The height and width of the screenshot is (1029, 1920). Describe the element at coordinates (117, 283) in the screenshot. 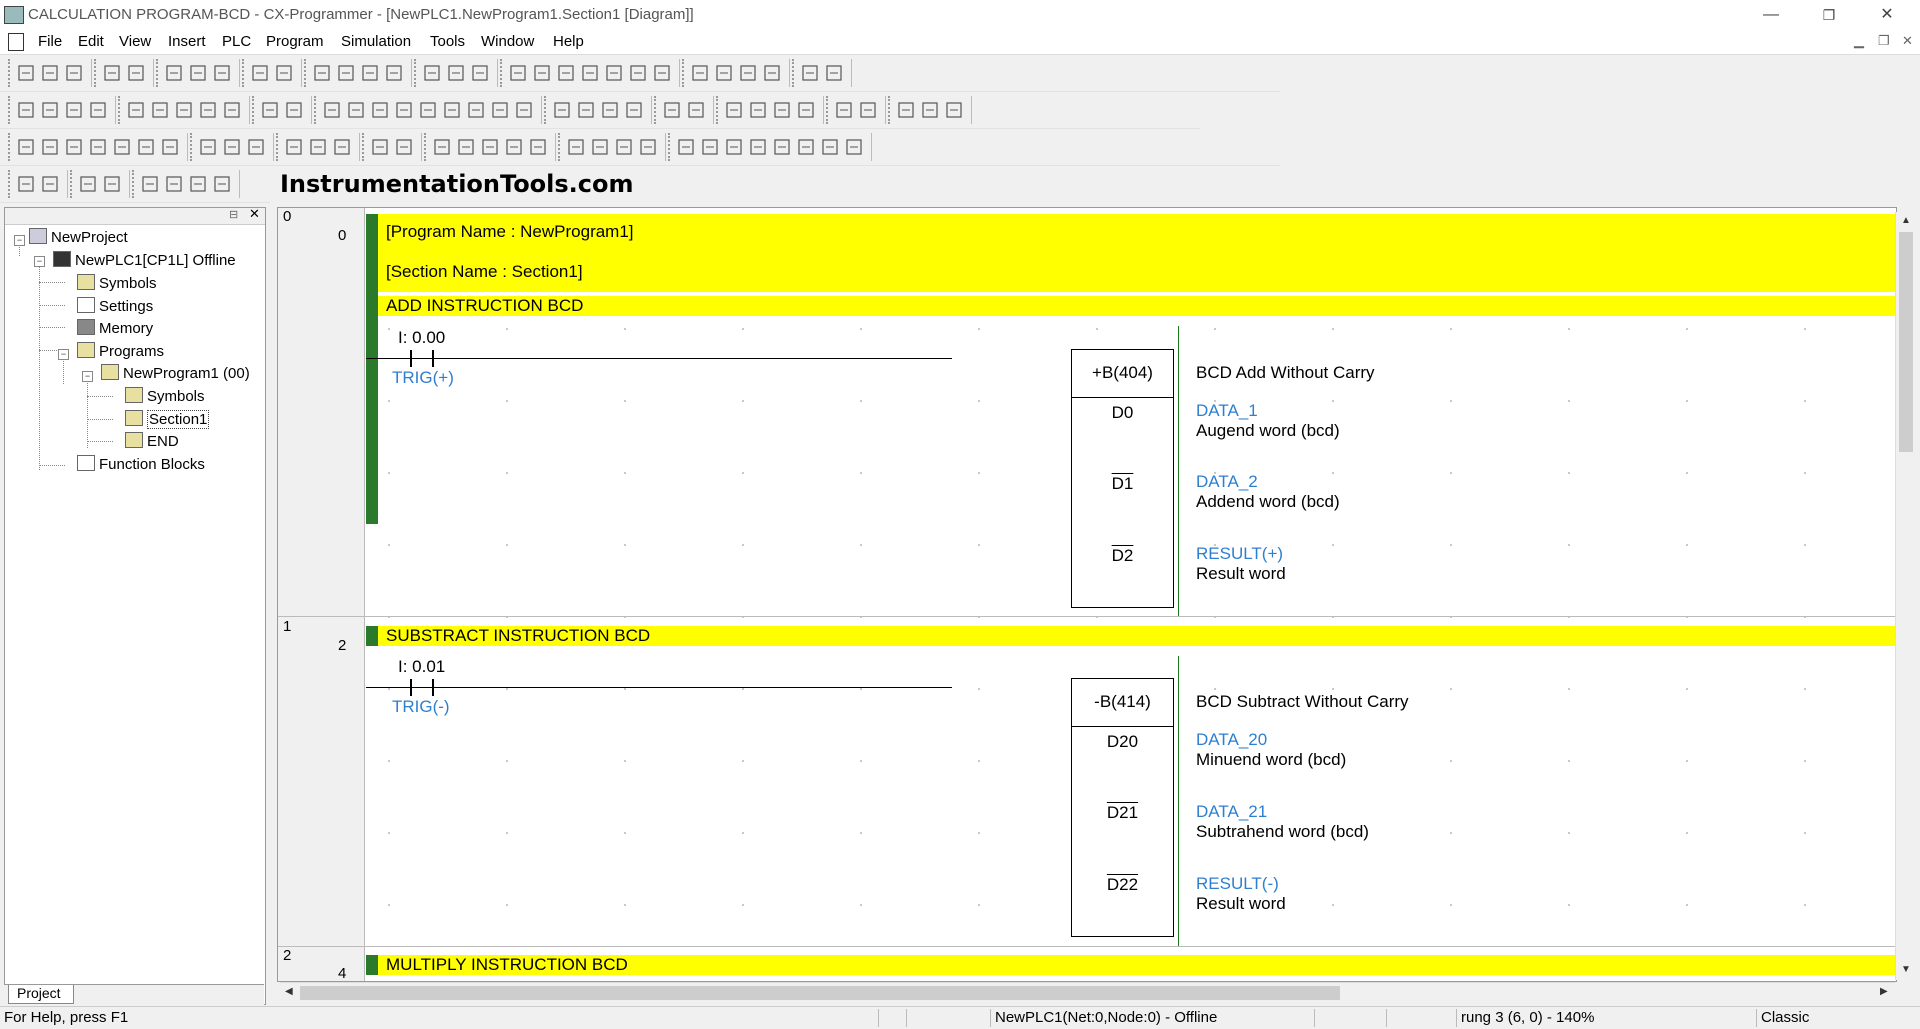

I see `tree-symbols: Symbols` at that location.